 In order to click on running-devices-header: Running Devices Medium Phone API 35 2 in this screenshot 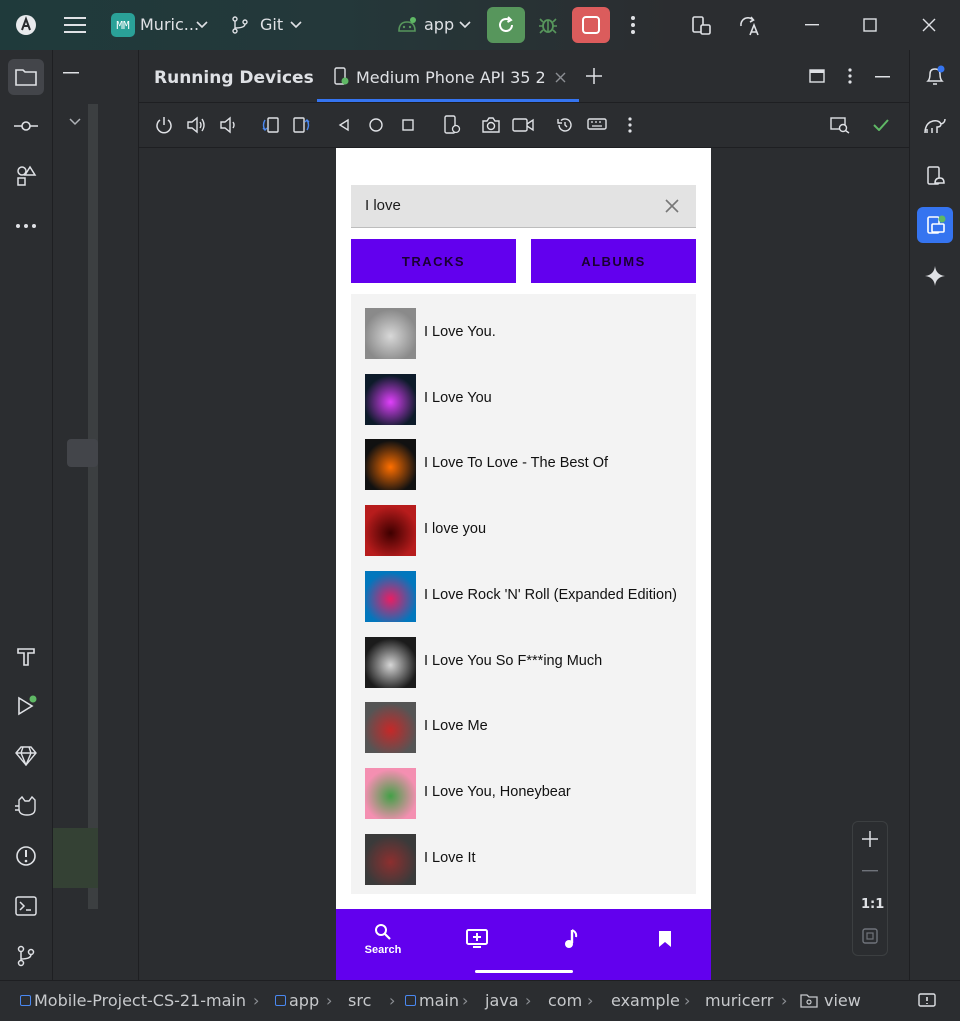, I will do `click(524, 76)`.